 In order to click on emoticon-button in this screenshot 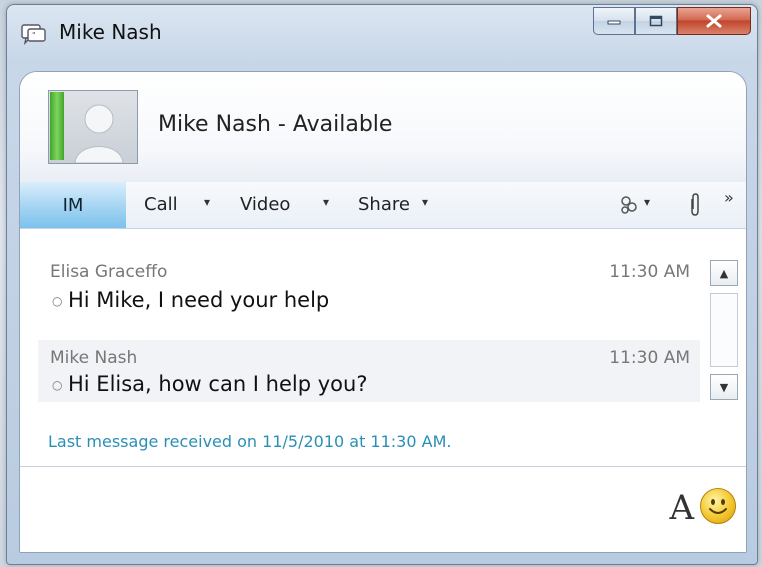, I will do `click(718, 506)`.